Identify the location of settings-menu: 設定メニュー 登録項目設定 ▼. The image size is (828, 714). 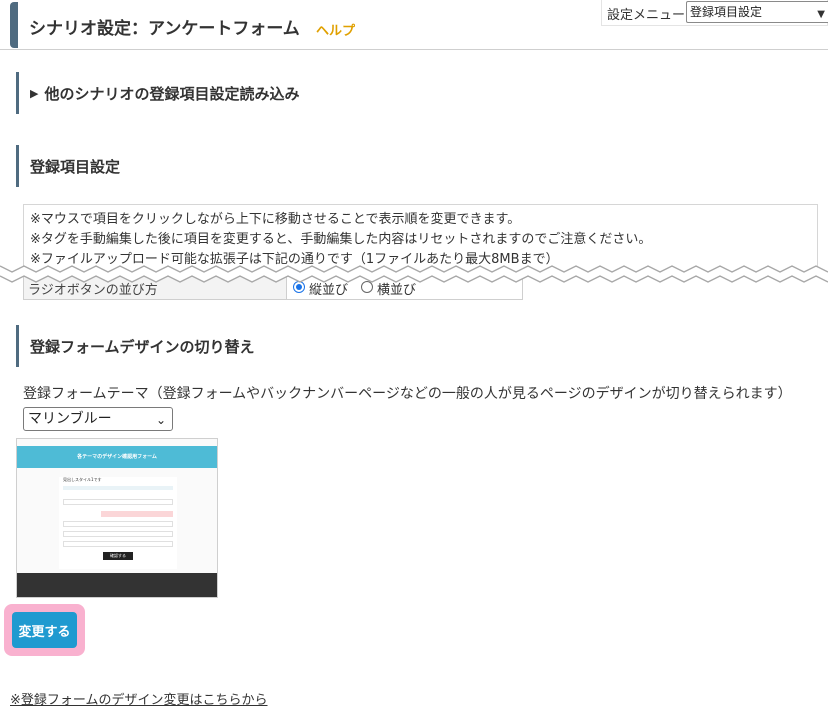
(714, 13).